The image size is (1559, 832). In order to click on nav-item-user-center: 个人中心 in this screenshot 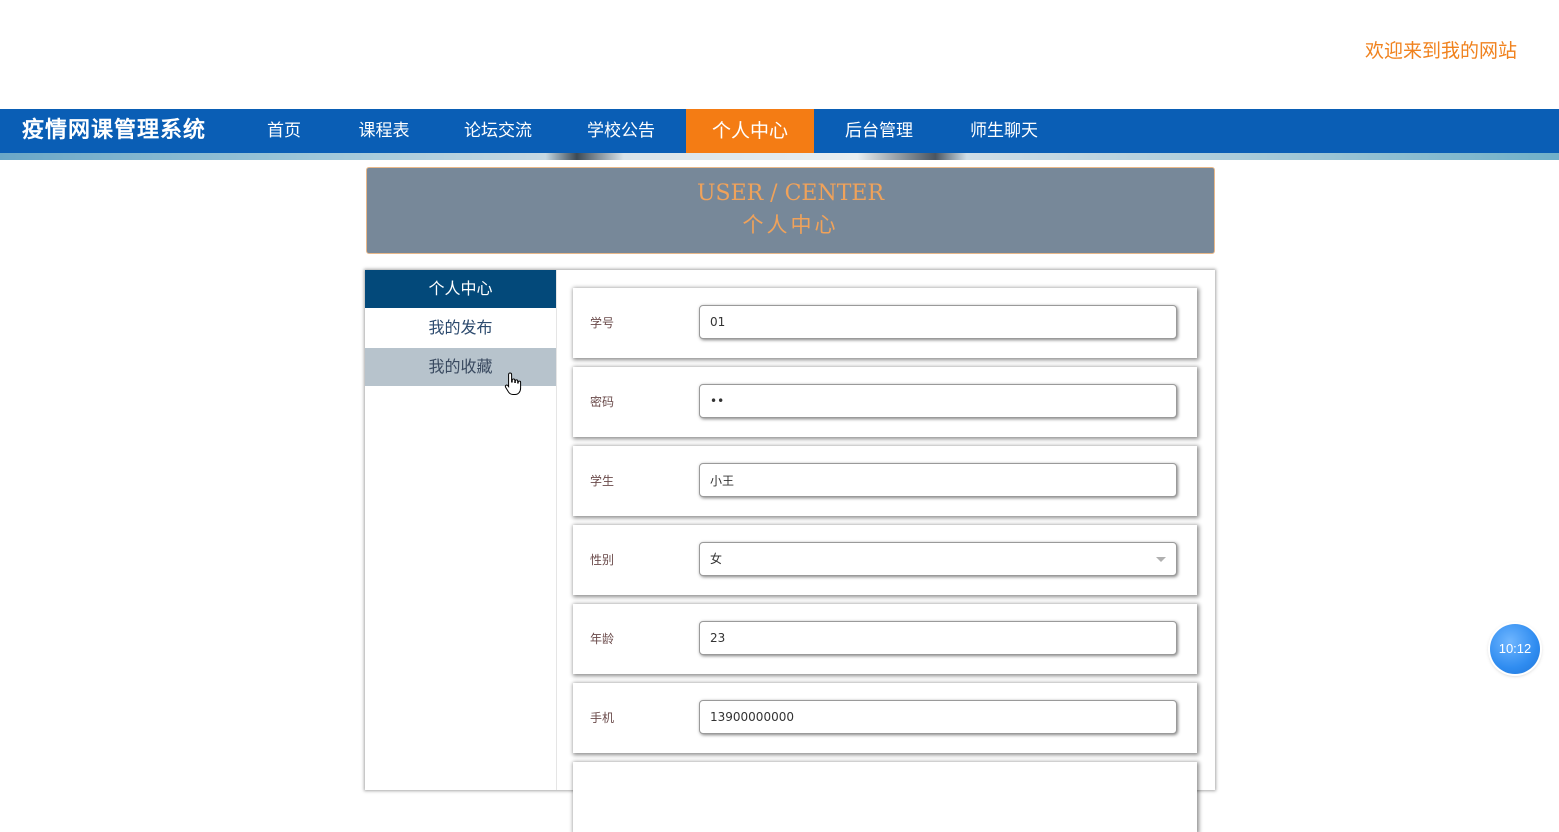, I will do `click(750, 131)`.